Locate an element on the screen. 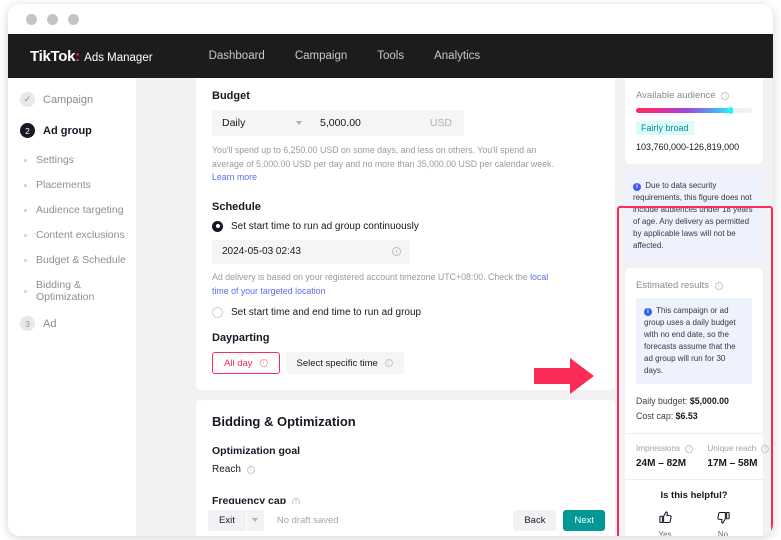 The width and height of the screenshot is (781, 540). budget-type-select: Daily is located at coordinates (261, 123).